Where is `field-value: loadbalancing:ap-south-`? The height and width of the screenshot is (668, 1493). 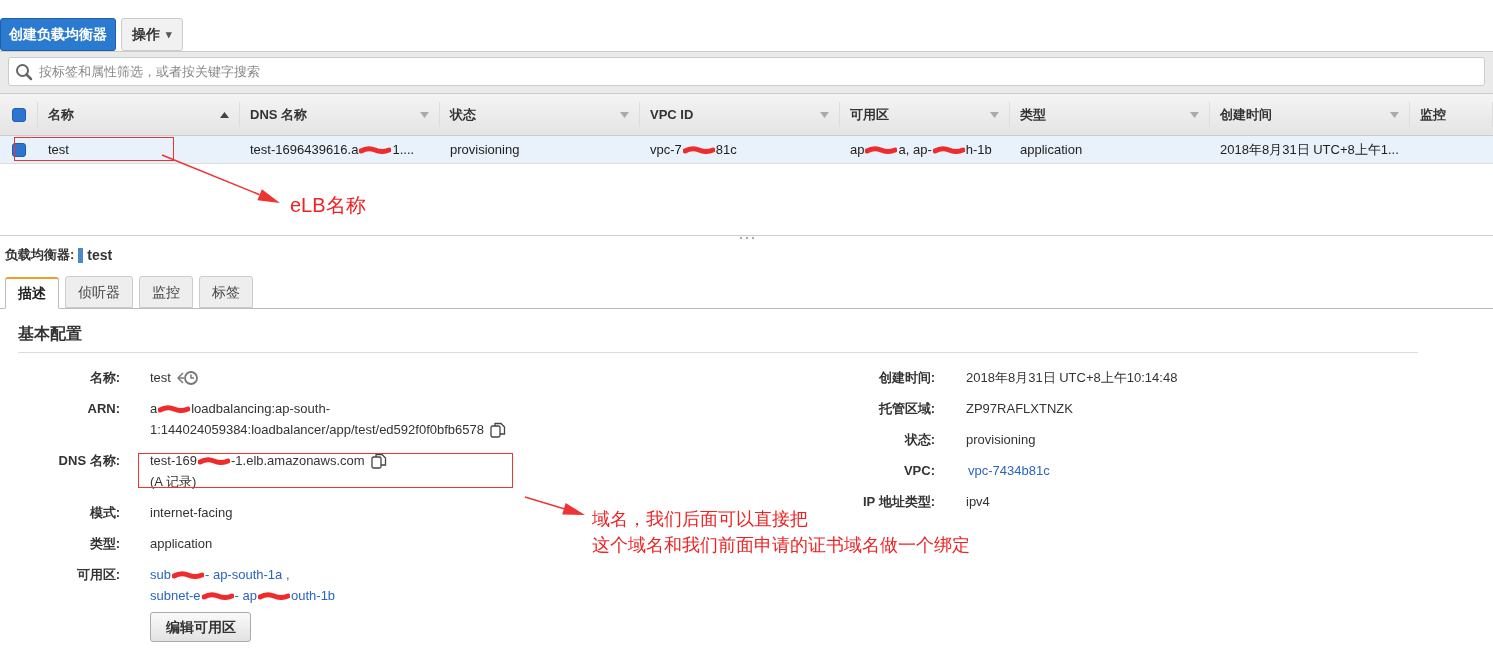
field-value: loadbalancing:ap-south- is located at coordinates (260, 409).